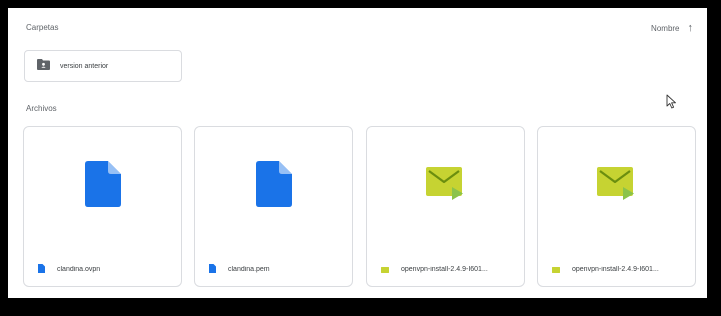  I want to click on shared-folder-icon, so click(43, 66).